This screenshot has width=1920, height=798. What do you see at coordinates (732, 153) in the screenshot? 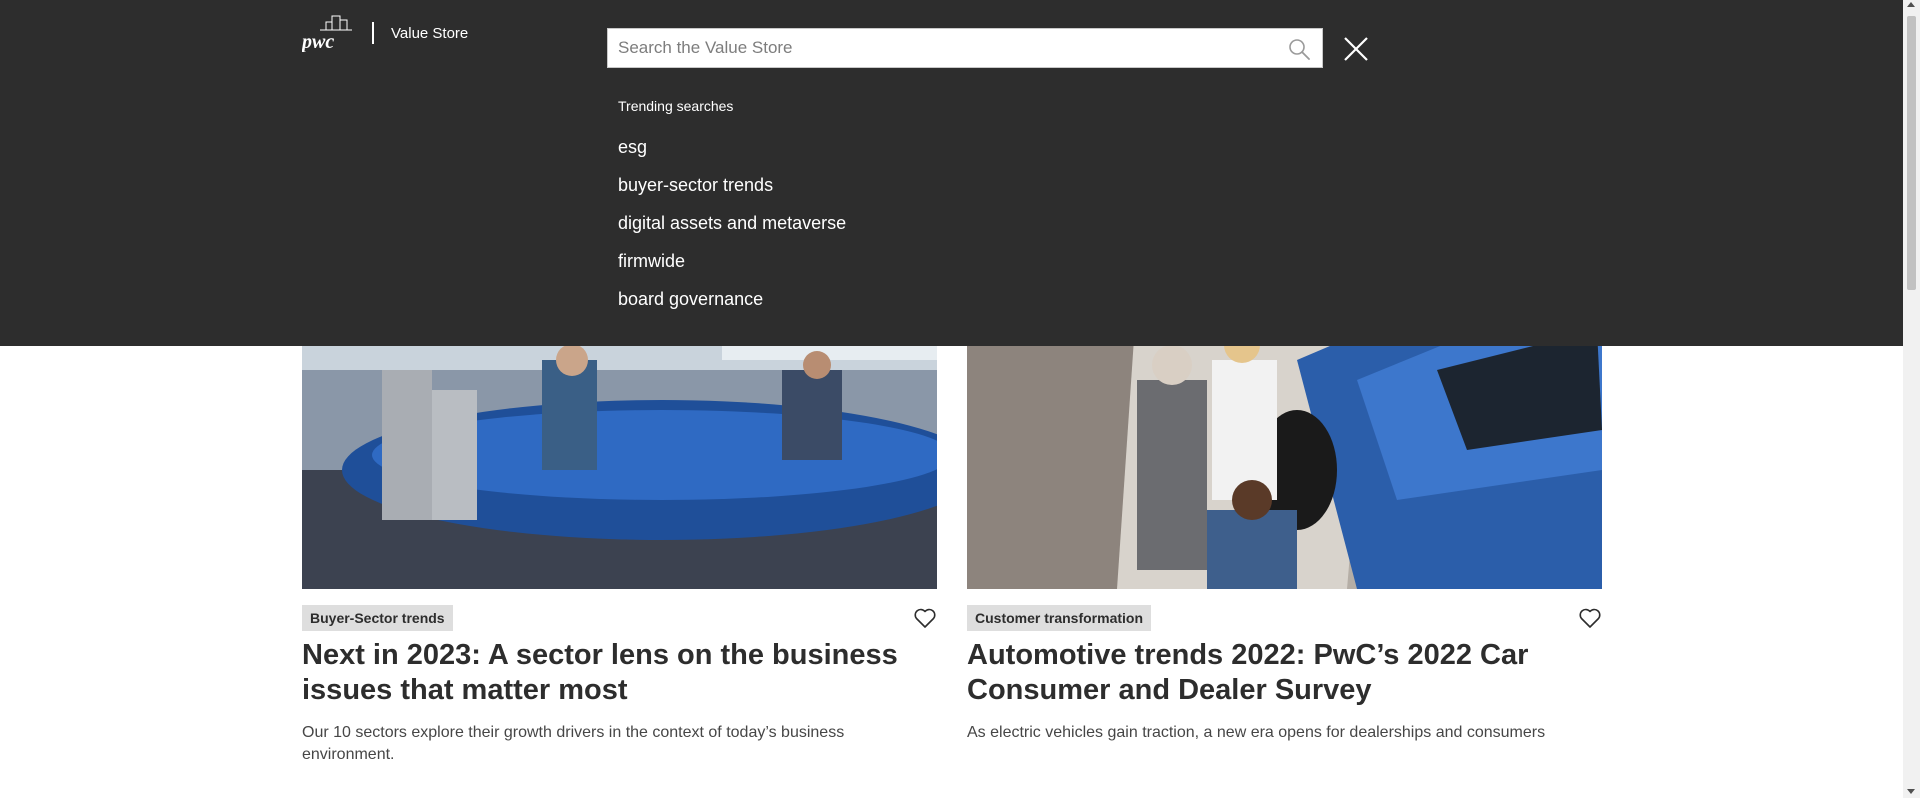
I see `trending-item: esg` at bounding box center [732, 153].